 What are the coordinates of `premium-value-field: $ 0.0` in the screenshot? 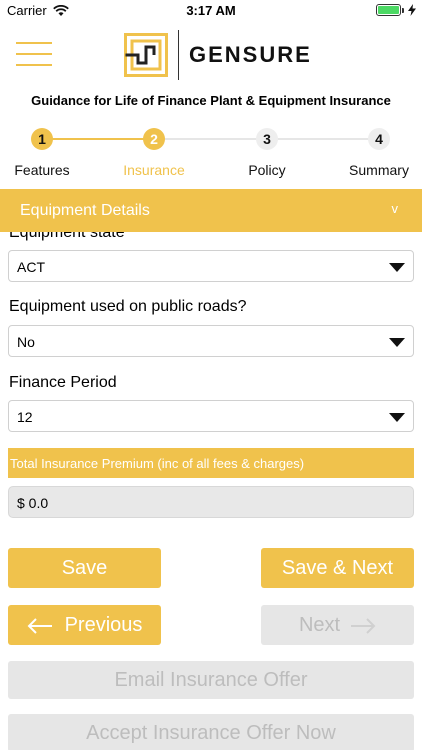 It's located at (211, 502).